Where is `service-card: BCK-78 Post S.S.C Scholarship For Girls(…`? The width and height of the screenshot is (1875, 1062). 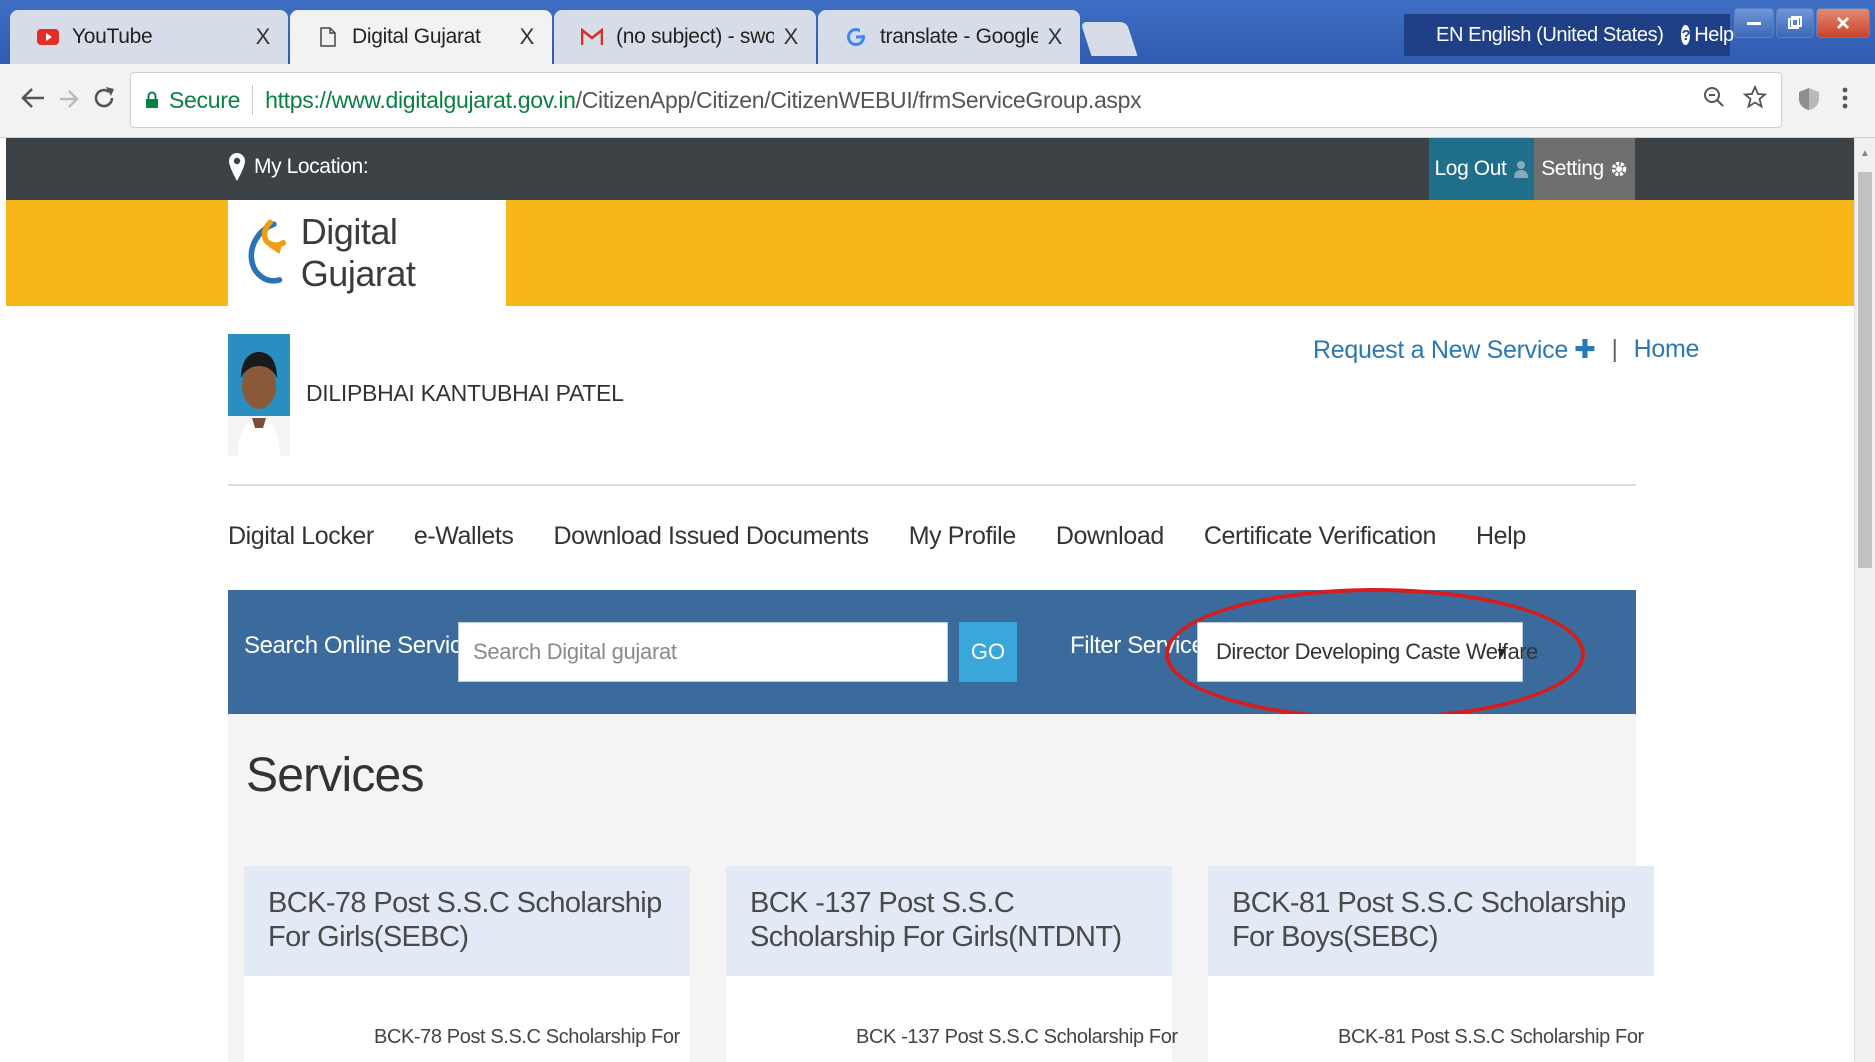
service-card: BCK-78 Post S.S.C Scholarship For Girls(… is located at coordinates (467, 964).